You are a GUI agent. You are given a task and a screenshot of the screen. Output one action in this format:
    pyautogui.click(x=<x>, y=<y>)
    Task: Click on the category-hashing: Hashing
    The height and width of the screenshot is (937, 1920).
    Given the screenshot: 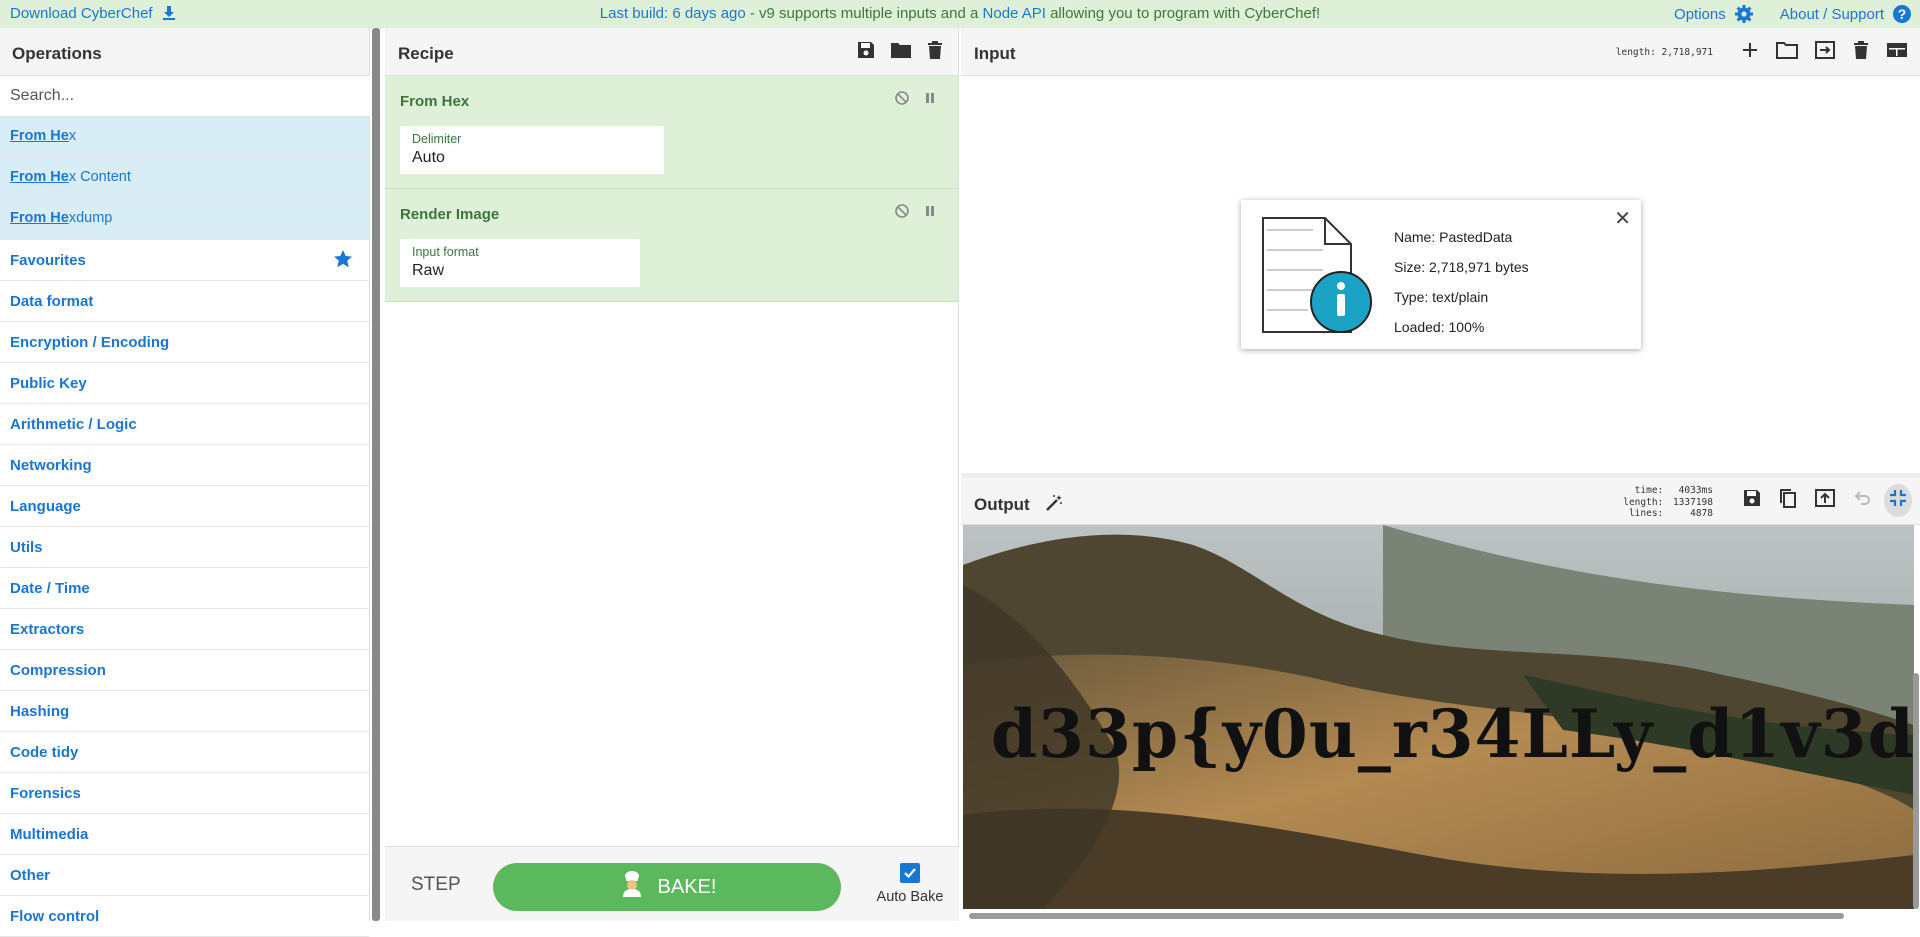 What is the action you would take?
    pyautogui.click(x=184, y=711)
    